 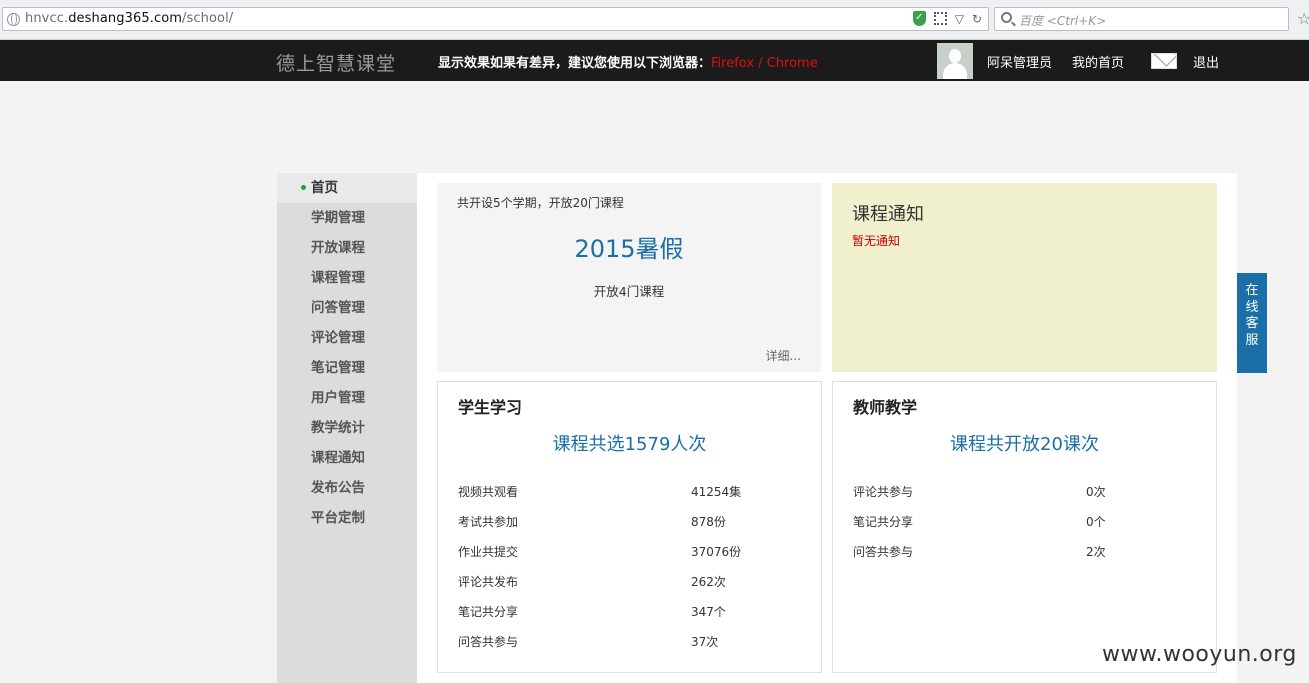 What do you see at coordinates (629, 444) in the screenshot?
I see `student-headline: 课程共选1579人次` at bounding box center [629, 444].